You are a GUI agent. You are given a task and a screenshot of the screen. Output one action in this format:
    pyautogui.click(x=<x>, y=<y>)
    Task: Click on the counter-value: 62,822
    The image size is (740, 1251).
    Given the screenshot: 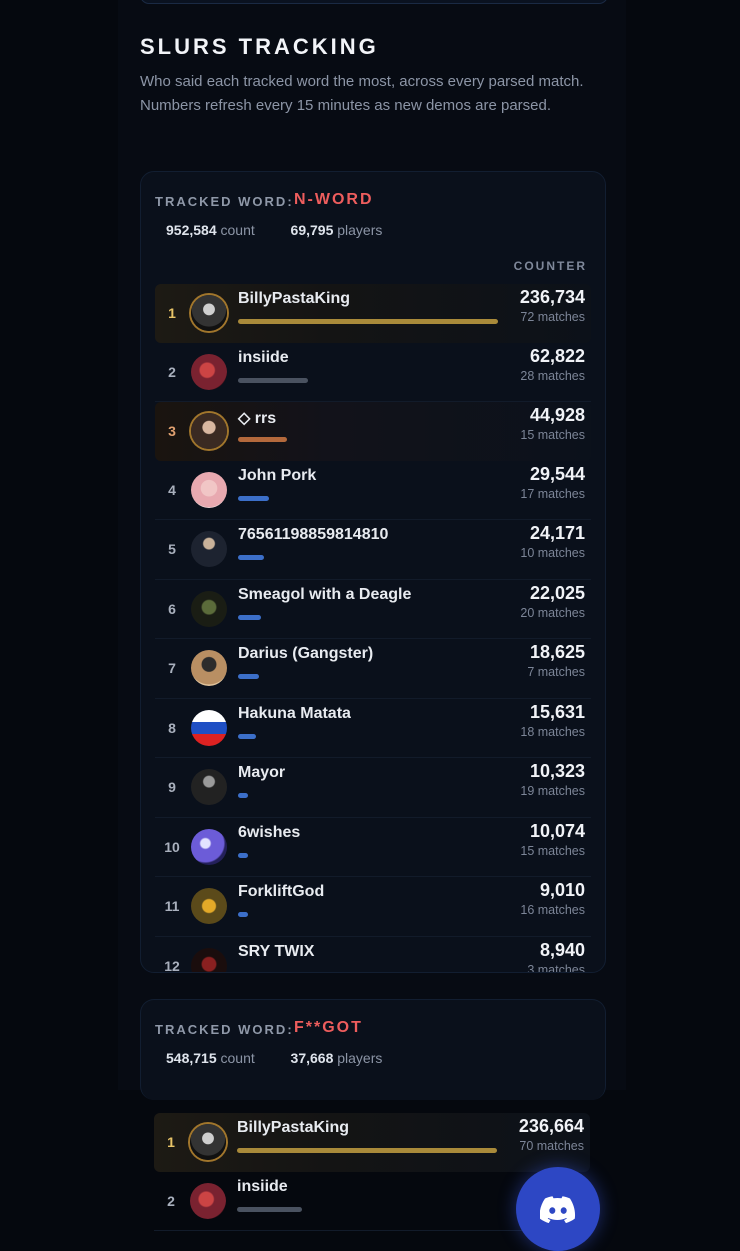 What is the action you would take?
    pyautogui.click(x=557, y=355)
    